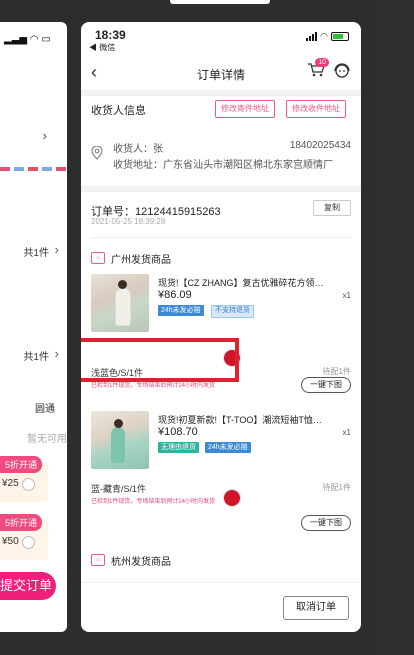 This screenshot has width=414, height=655. What do you see at coordinates (178, 447) in the screenshot?
I see `tag-free-return: 无理由退货` at bounding box center [178, 447].